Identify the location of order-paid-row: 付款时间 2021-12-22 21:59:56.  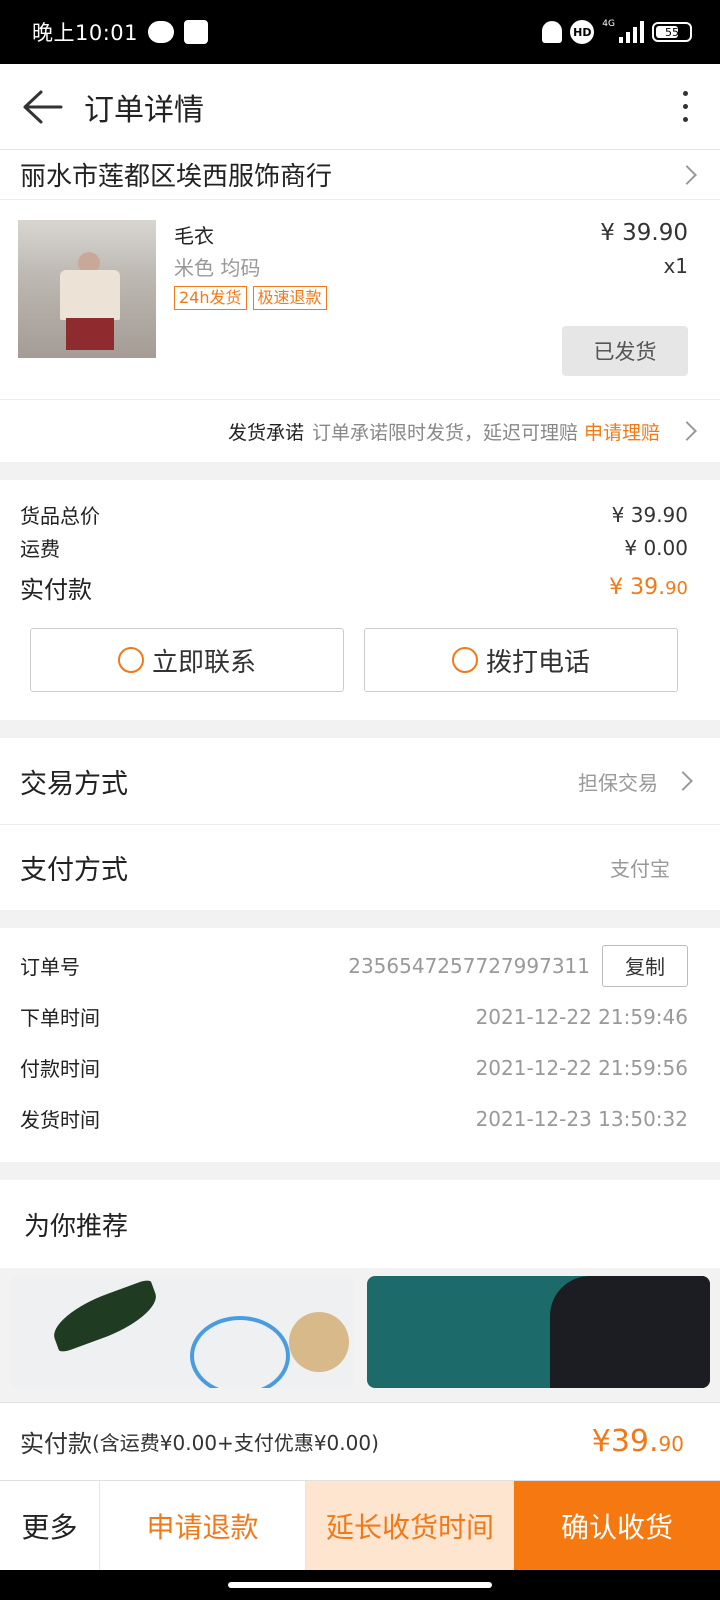
(354, 1067).